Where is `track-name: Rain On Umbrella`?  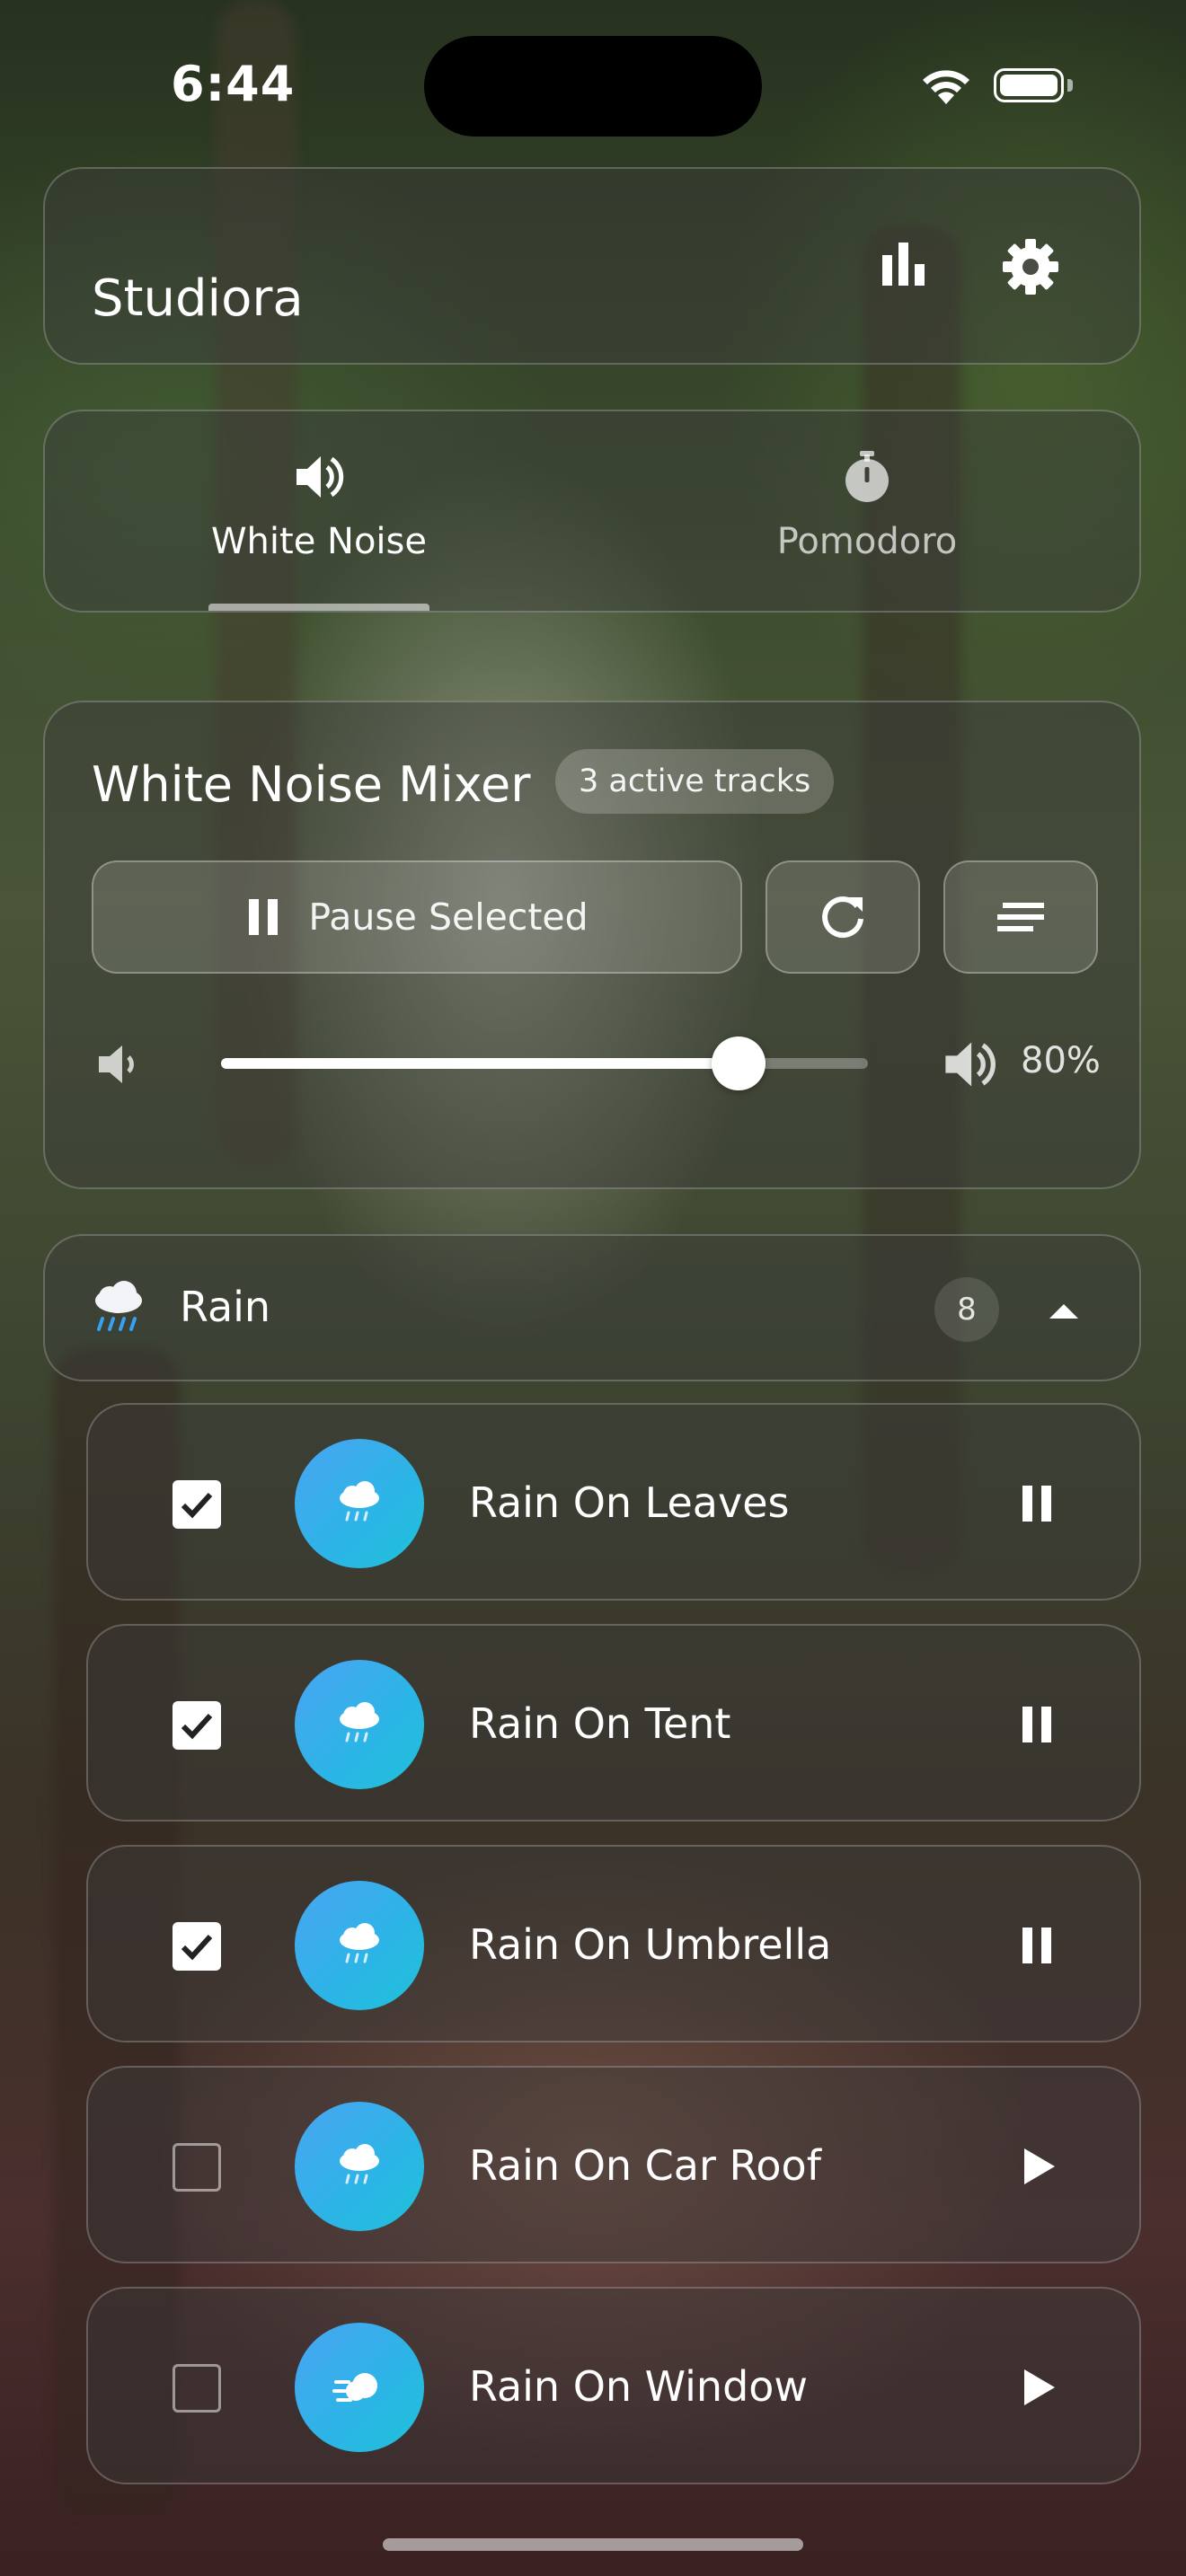 track-name: Rain On Umbrella is located at coordinates (650, 1945).